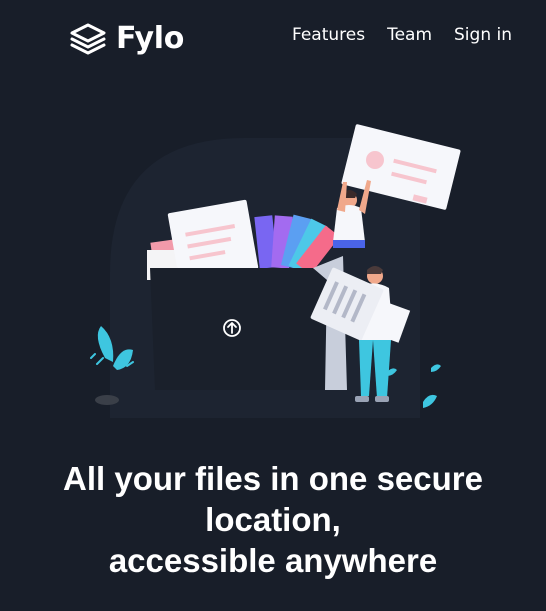  I want to click on hero-headline-line: All your files in one secure, so click(273, 478).